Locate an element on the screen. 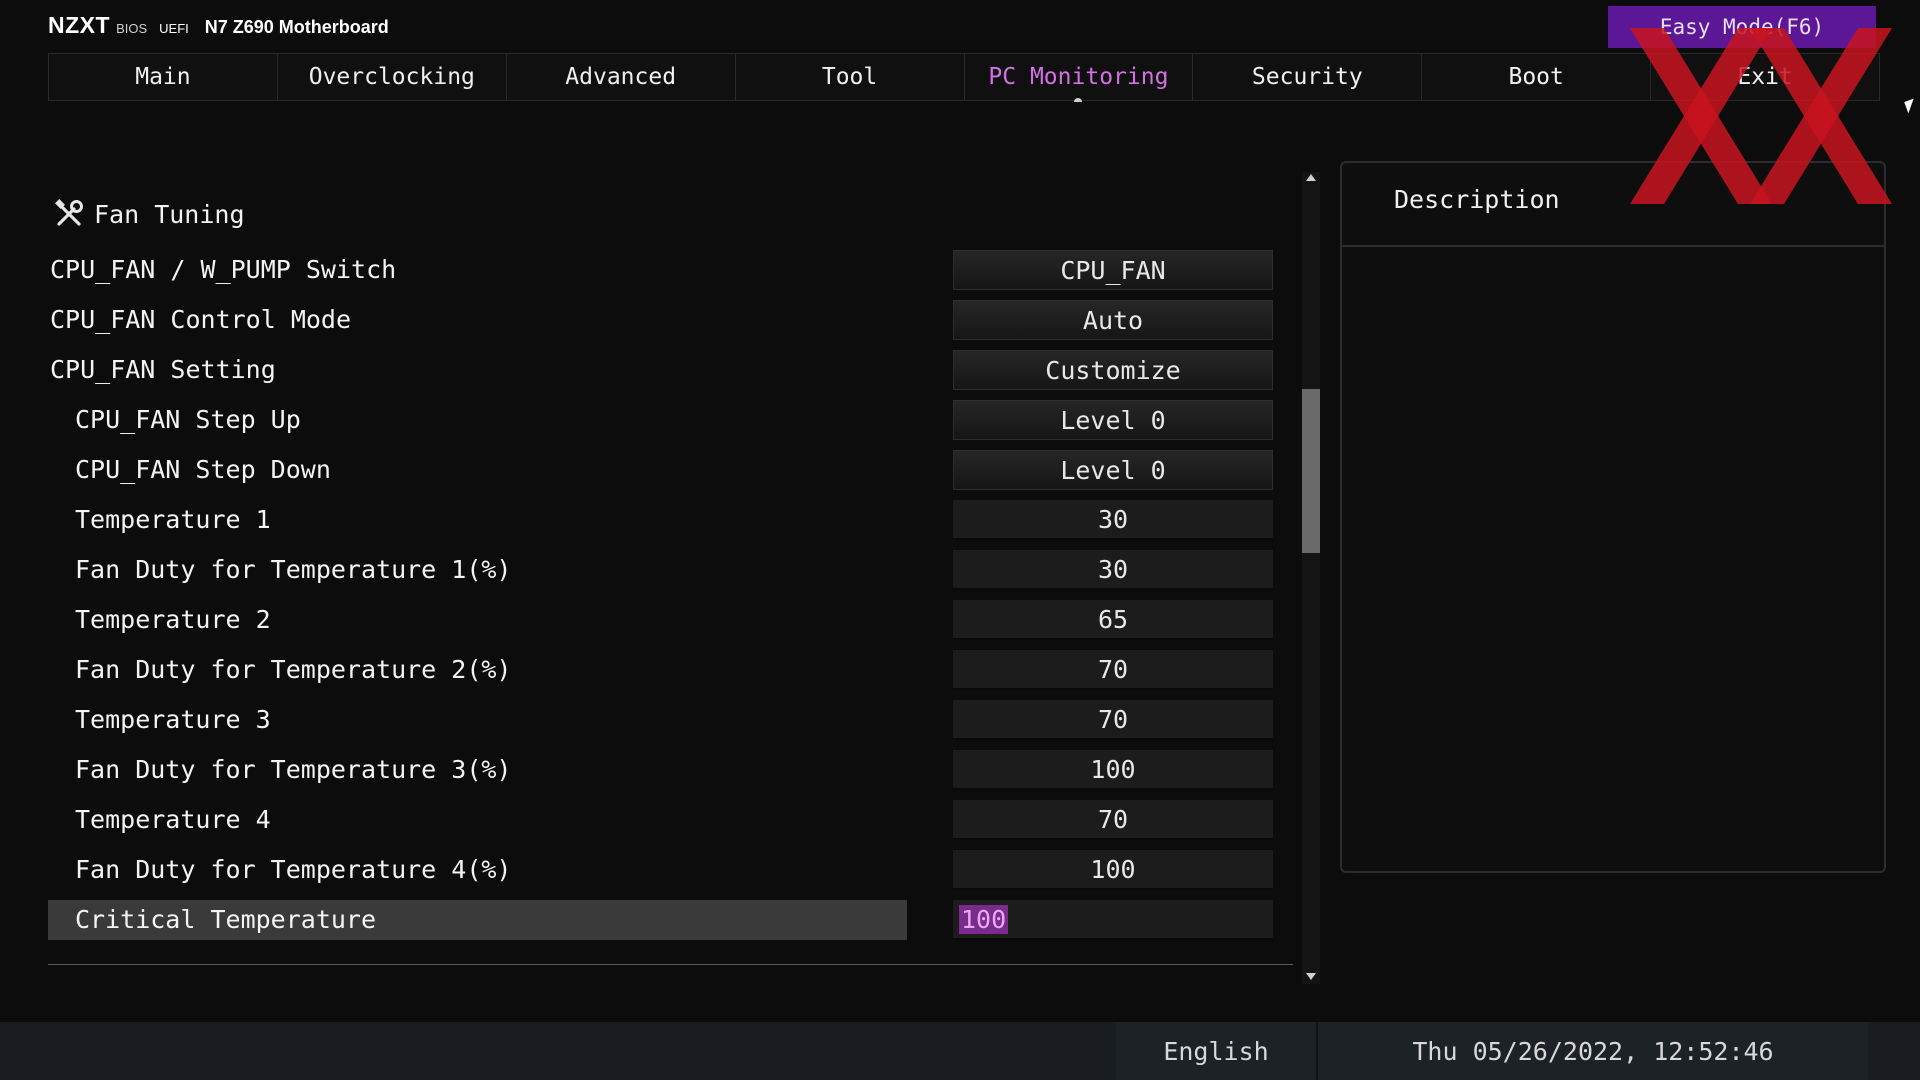  section-title: Fan Tuning is located at coordinates (148, 214).